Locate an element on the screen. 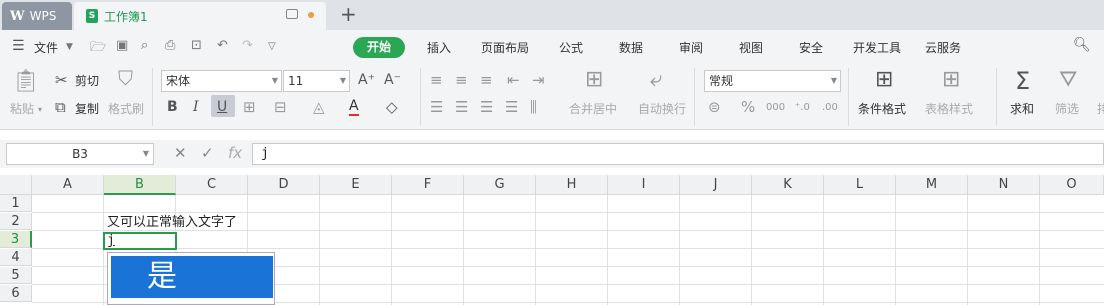 This screenshot has height=305, width=1104. column-header-d: D is located at coordinates (284, 185).